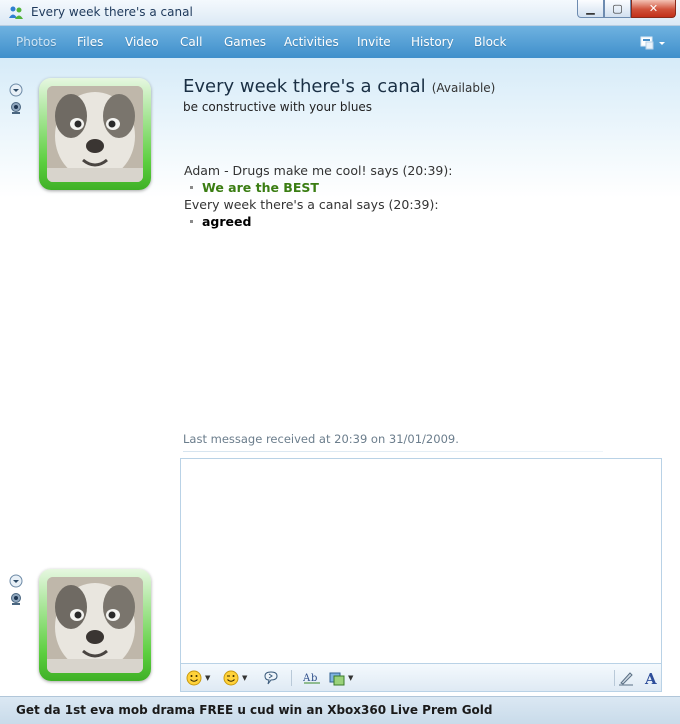 This screenshot has width=680, height=724. I want to click on background-button: ▼, so click(341, 678).